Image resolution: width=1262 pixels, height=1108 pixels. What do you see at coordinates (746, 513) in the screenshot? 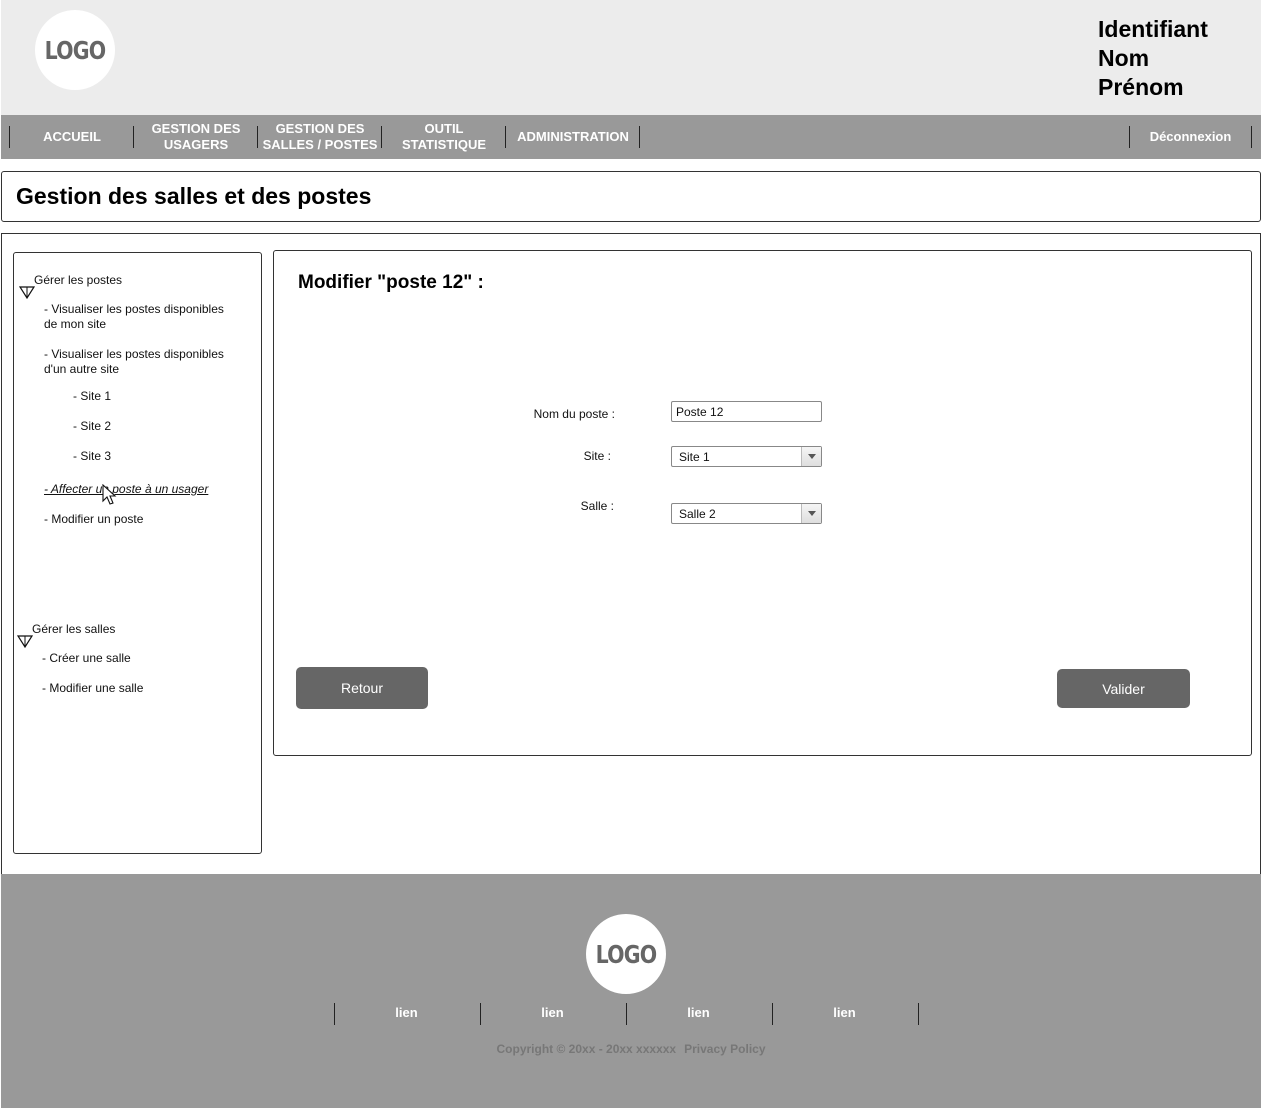
I see `salle-select: Salle 2` at bounding box center [746, 513].